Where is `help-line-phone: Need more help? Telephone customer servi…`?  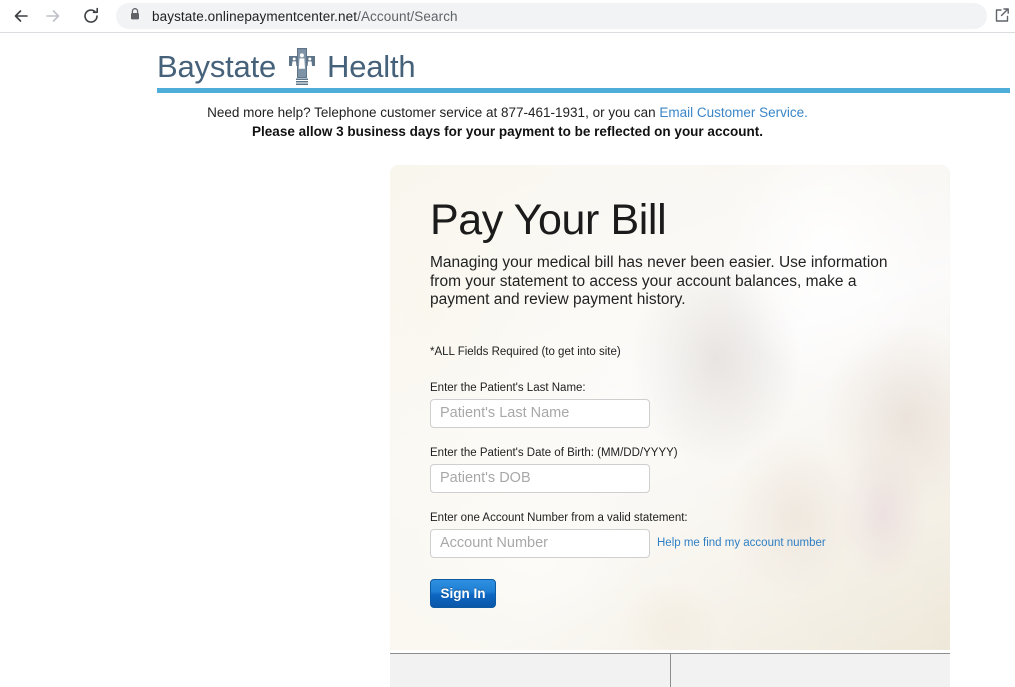 help-line-phone: Need more help? Telephone customer servi… is located at coordinates (507, 112).